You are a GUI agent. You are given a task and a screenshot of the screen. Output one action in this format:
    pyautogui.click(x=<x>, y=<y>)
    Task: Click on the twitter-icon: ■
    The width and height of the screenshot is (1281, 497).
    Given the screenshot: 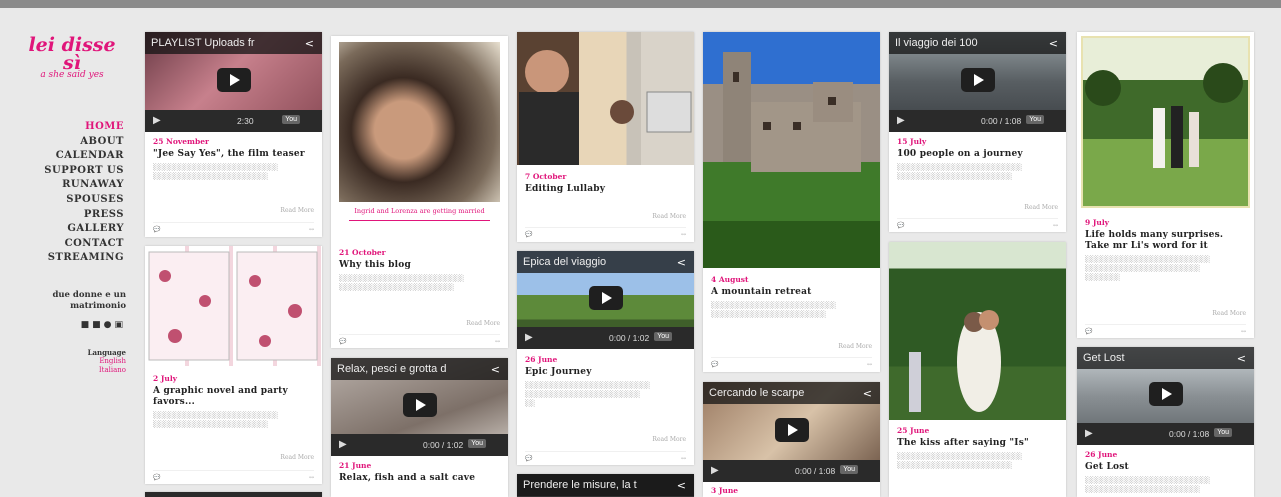 What is the action you would take?
    pyautogui.click(x=98, y=325)
    